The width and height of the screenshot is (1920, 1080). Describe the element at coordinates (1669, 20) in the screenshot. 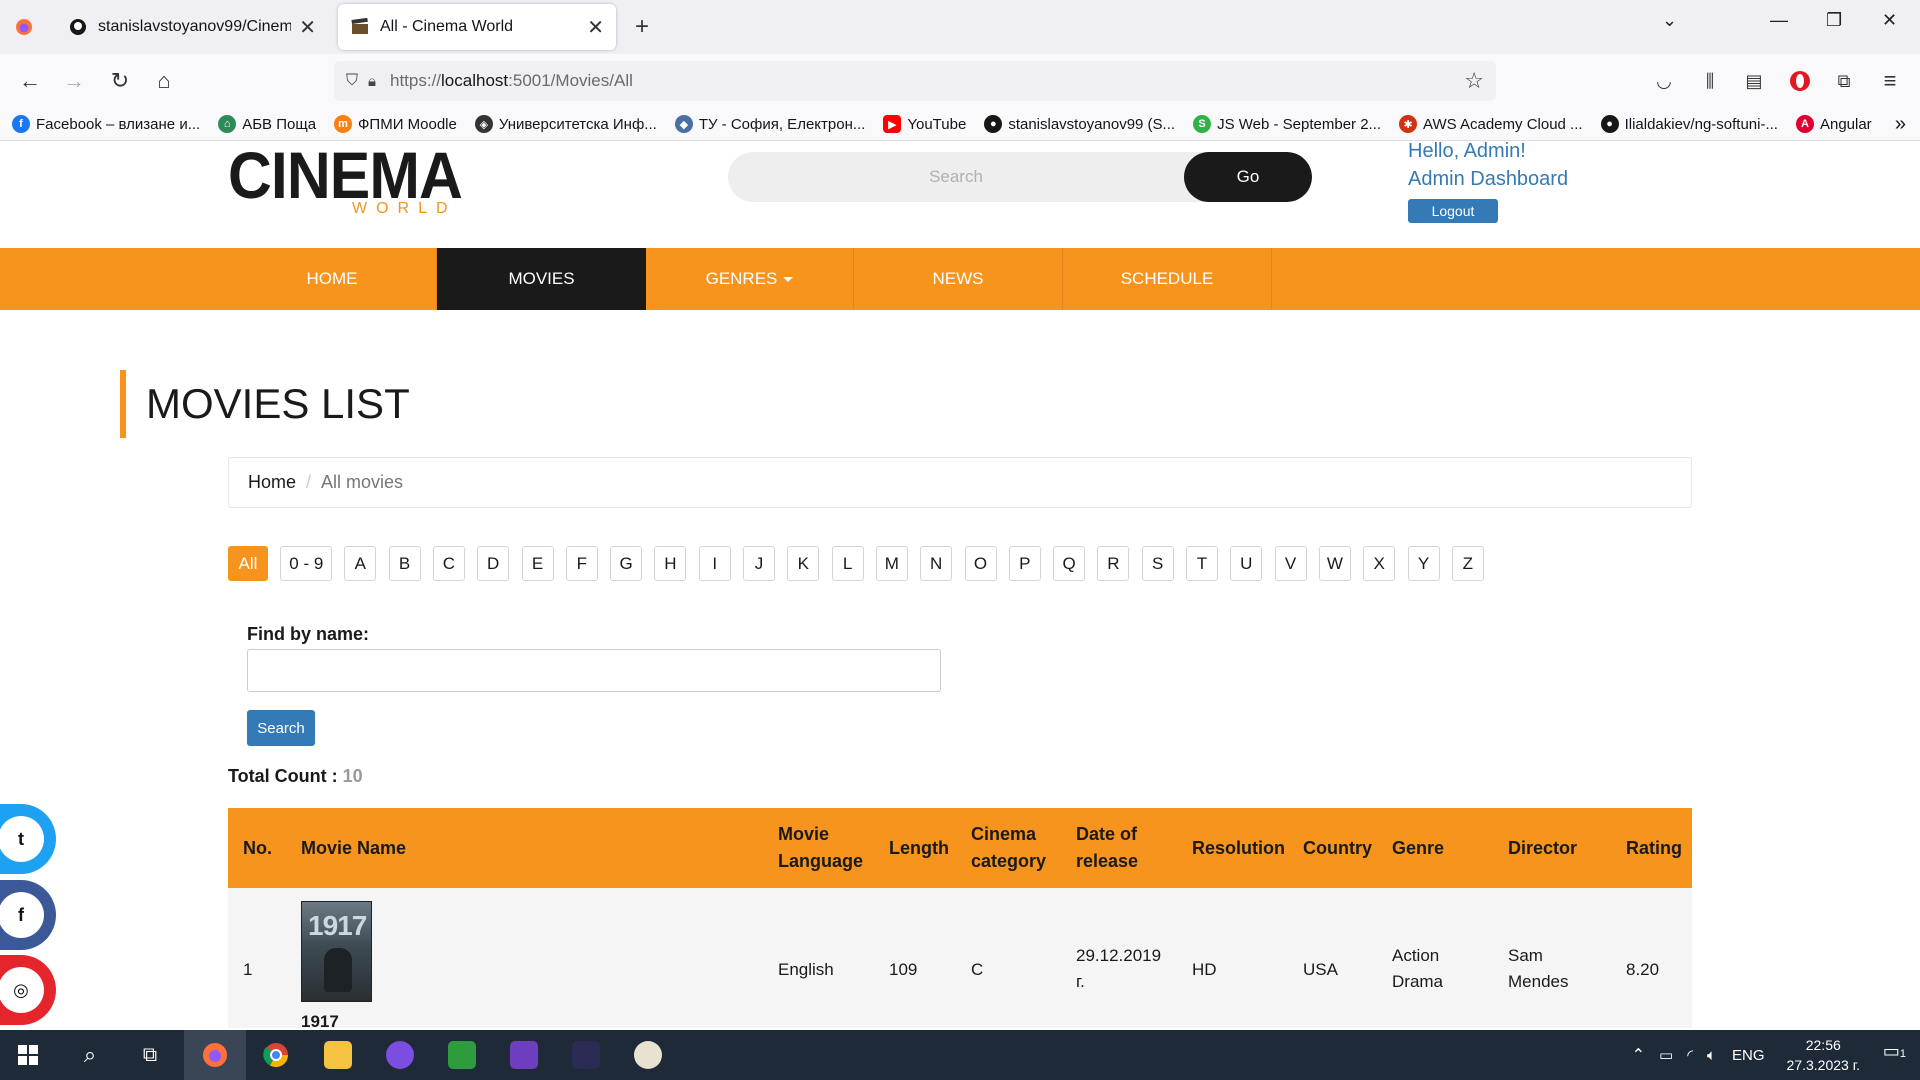

I see `list-all-tabs-icon: ⌄` at that location.